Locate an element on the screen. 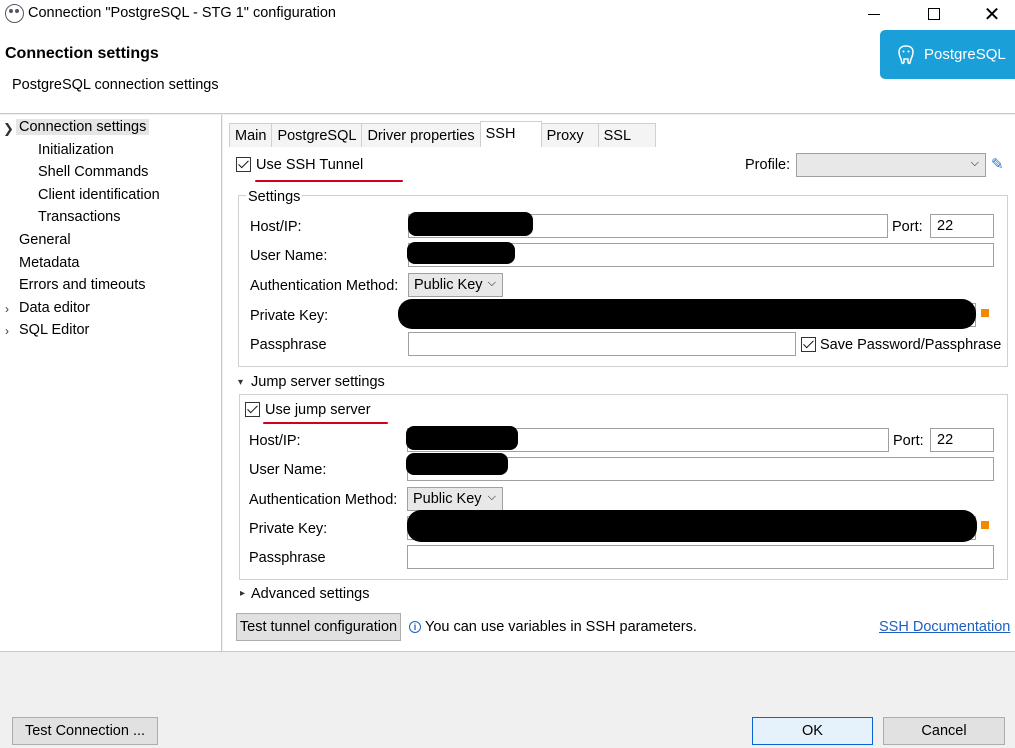  host-label: Host/IP: is located at coordinates (276, 227).